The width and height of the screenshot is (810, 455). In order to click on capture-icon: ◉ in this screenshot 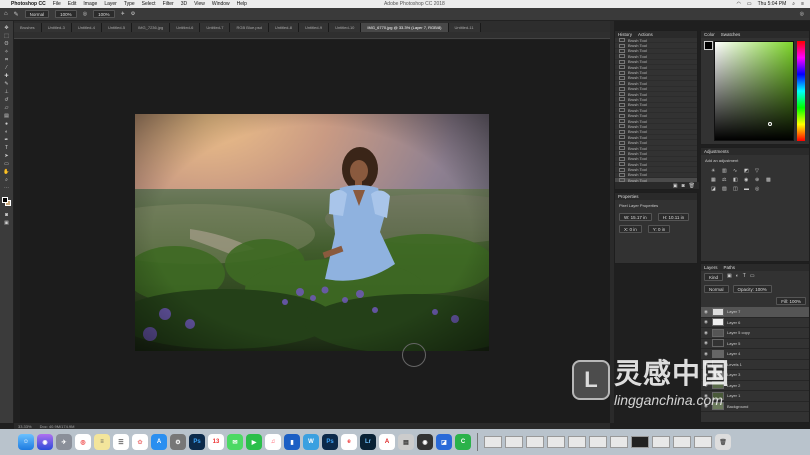, I will do `click(425, 442)`.